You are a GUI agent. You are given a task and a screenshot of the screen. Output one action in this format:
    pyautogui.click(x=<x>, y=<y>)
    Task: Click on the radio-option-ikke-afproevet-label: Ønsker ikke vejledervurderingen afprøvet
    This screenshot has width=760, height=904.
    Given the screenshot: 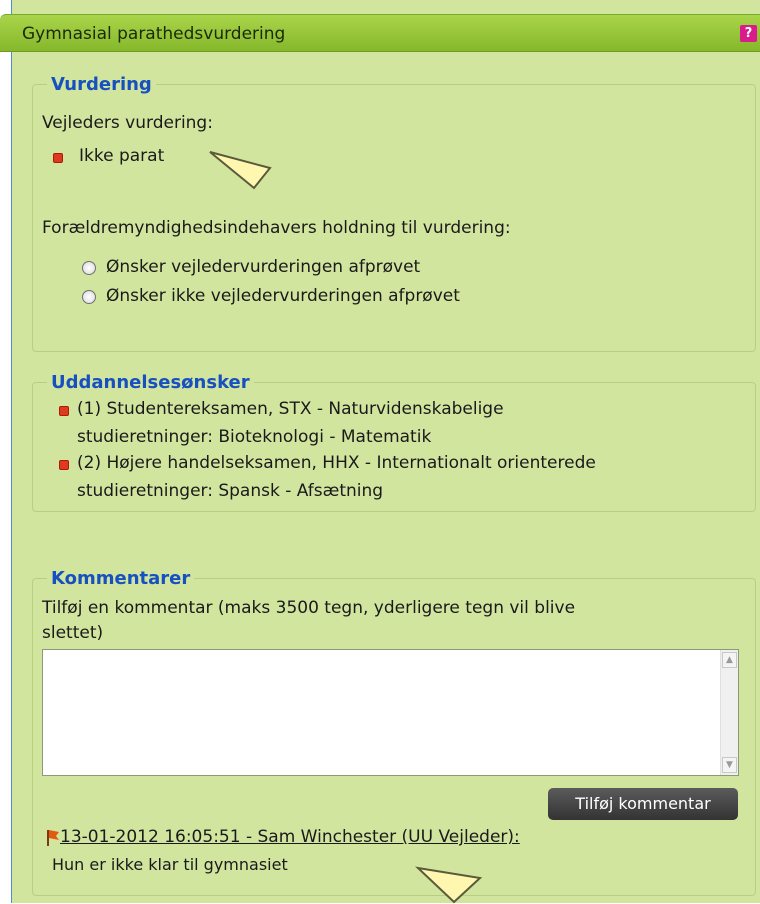 What is the action you would take?
    pyautogui.click(x=283, y=296)
    